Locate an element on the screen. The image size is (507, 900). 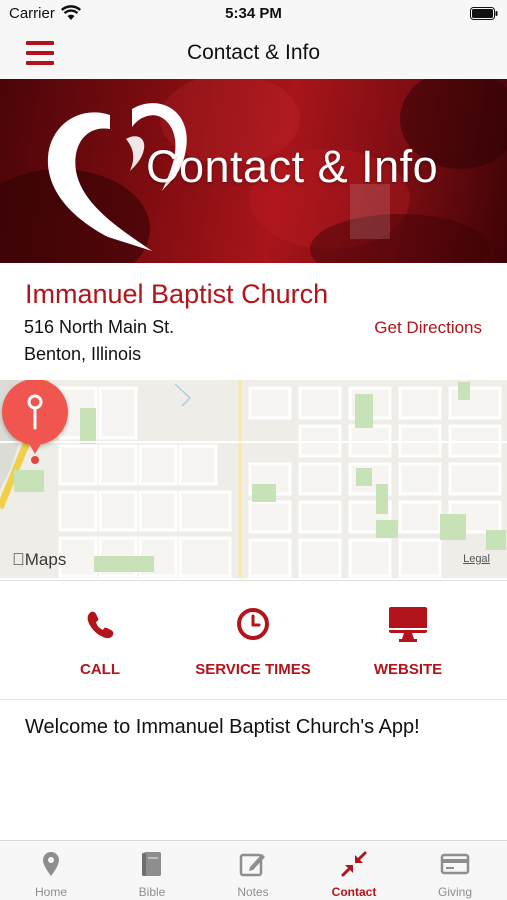
tab-home-label: Home is located at coordinates (50, 892).